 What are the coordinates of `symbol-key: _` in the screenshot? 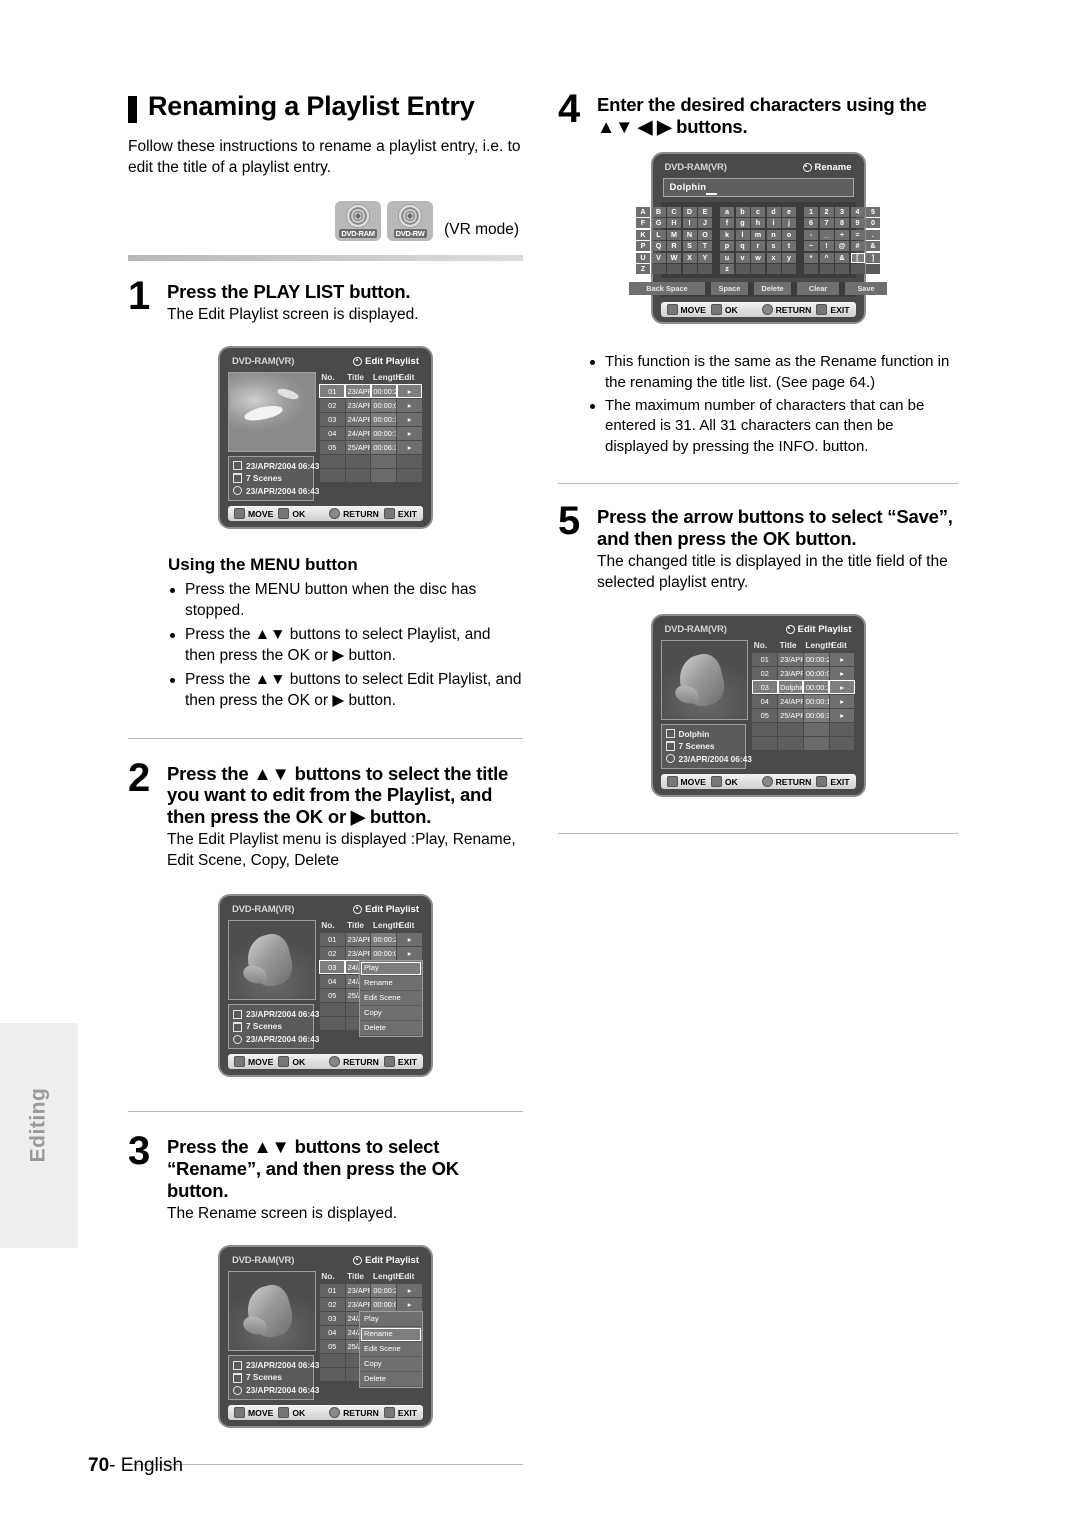 It's located at (826, 234).